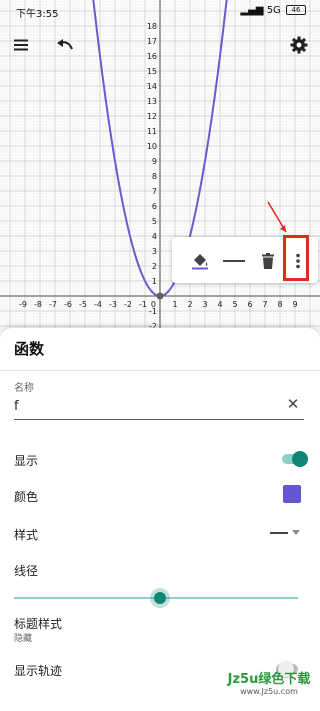 Image resolution: width=320 pixels, height=711 pixels. What do you see at coordinates (154, 266) in the screenshot?
I see `y-tick-label: 2` at bounding box center [154, 266].